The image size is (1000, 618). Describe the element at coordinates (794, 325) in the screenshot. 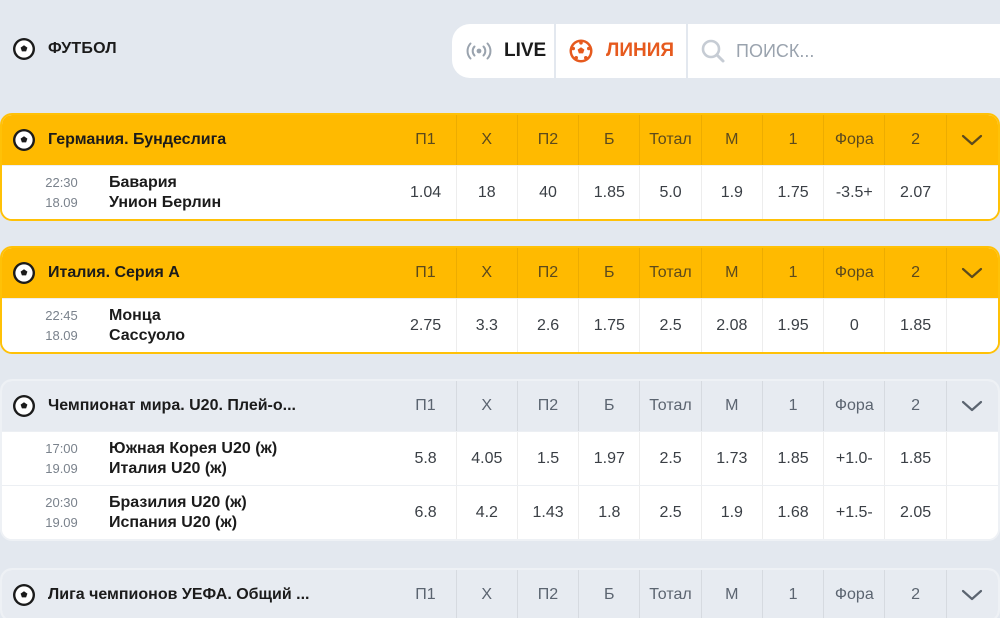

I see `odds-cell: 1.95` at that location.